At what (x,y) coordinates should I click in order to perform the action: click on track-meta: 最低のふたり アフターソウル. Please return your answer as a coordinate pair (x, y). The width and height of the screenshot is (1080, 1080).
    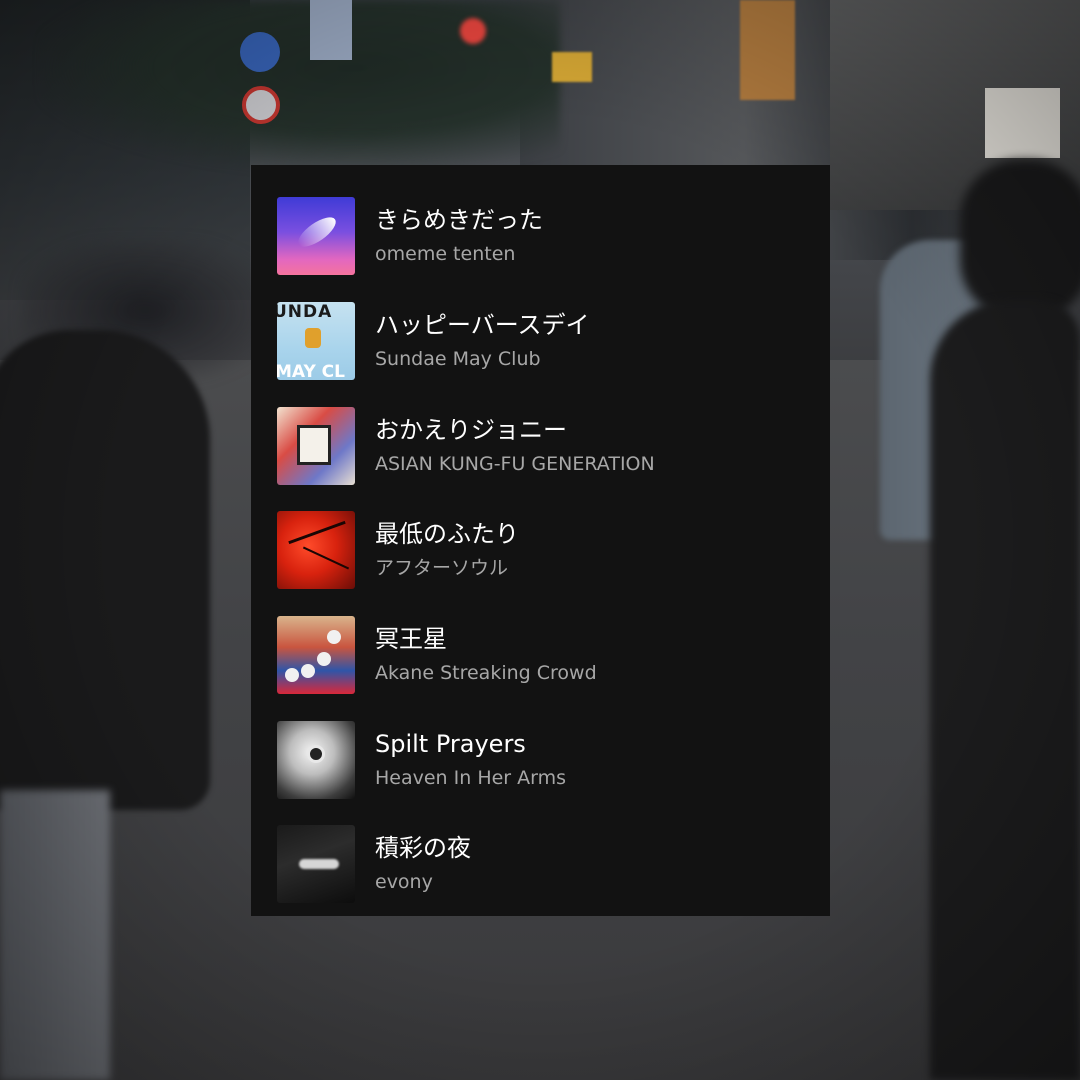
    Looking at the image, I should click on (447, 550).